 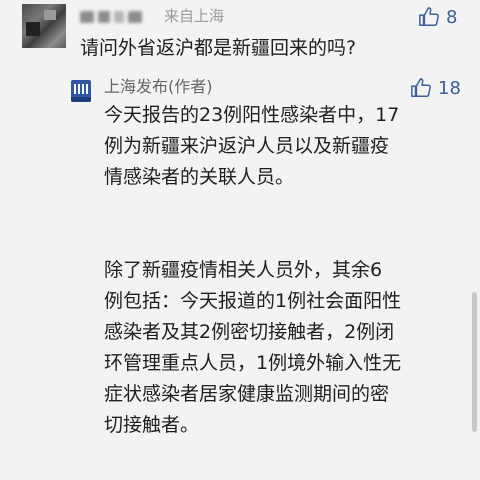 I want to click on scrollbar, so click(x=474, y=362).